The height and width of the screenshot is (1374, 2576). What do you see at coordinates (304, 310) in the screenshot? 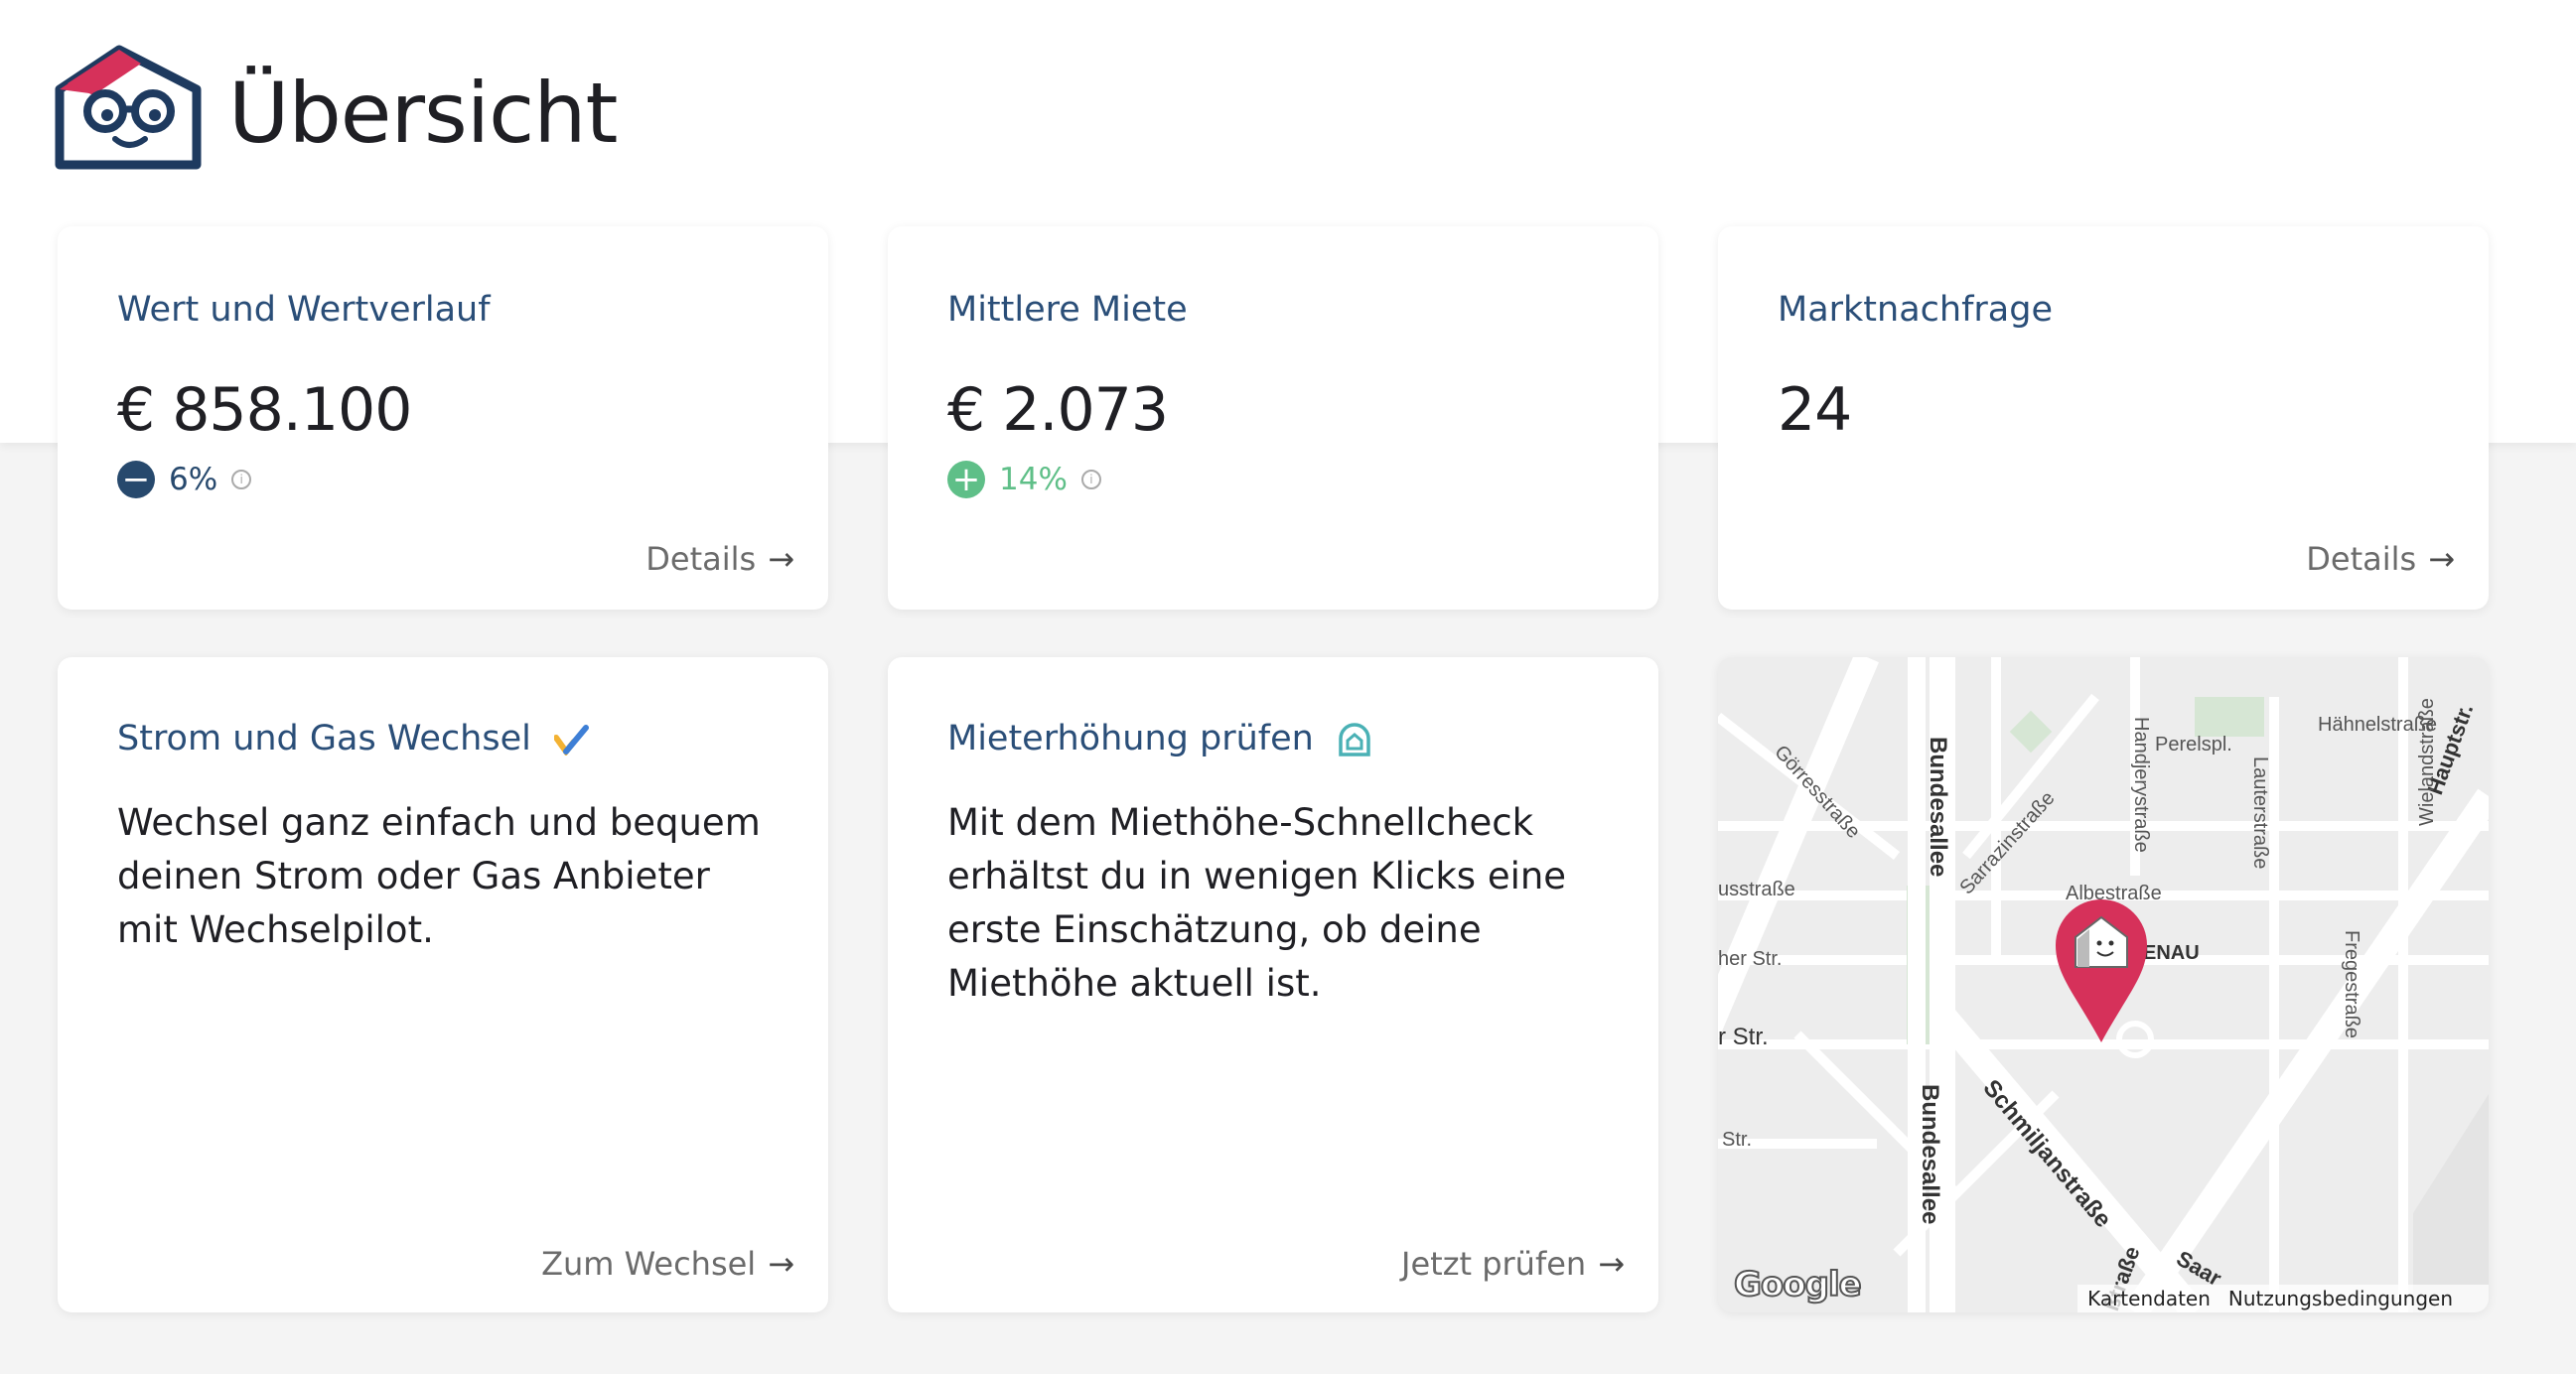
I see `value-card-title: Wert und Wertverlauf` at bounding box center [304, 310].